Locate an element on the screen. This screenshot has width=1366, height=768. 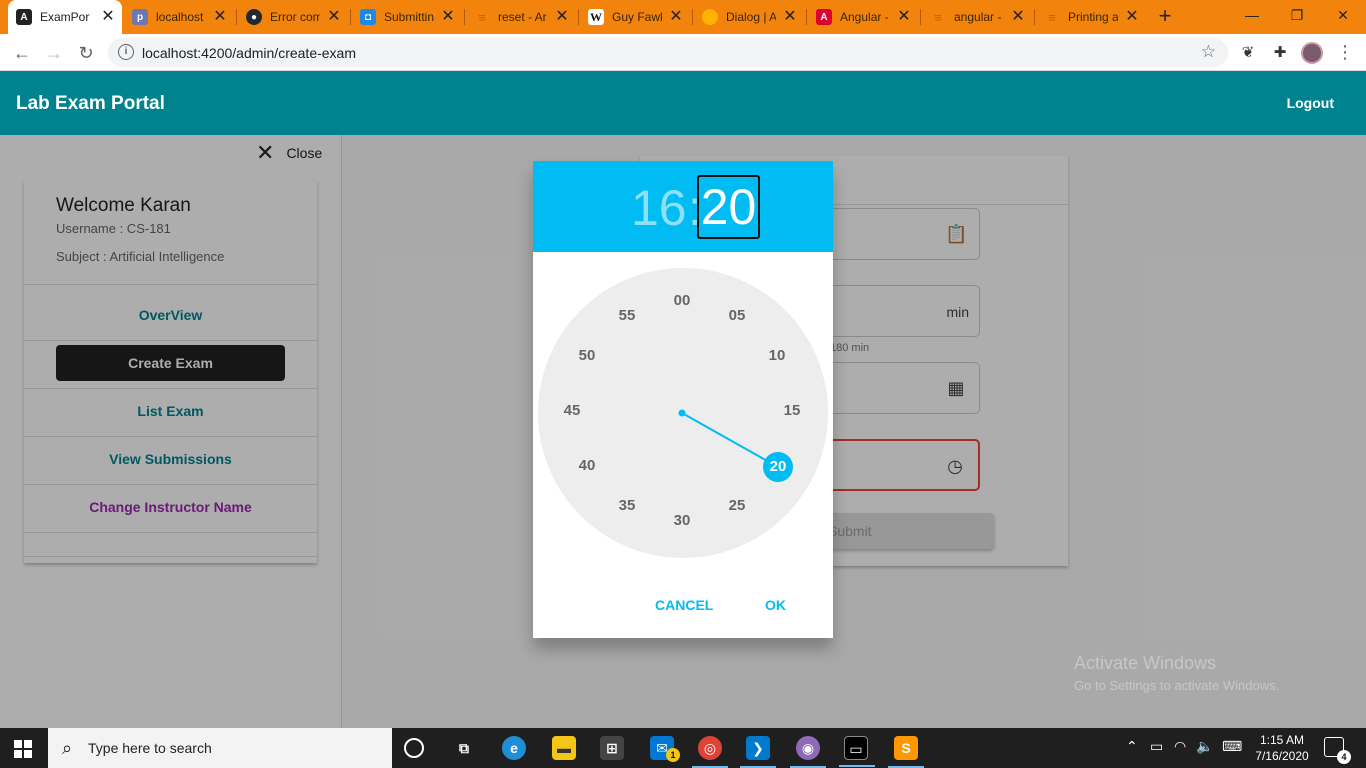
browser-tab: p localhost ✕ is located at coordinates (179, 17).